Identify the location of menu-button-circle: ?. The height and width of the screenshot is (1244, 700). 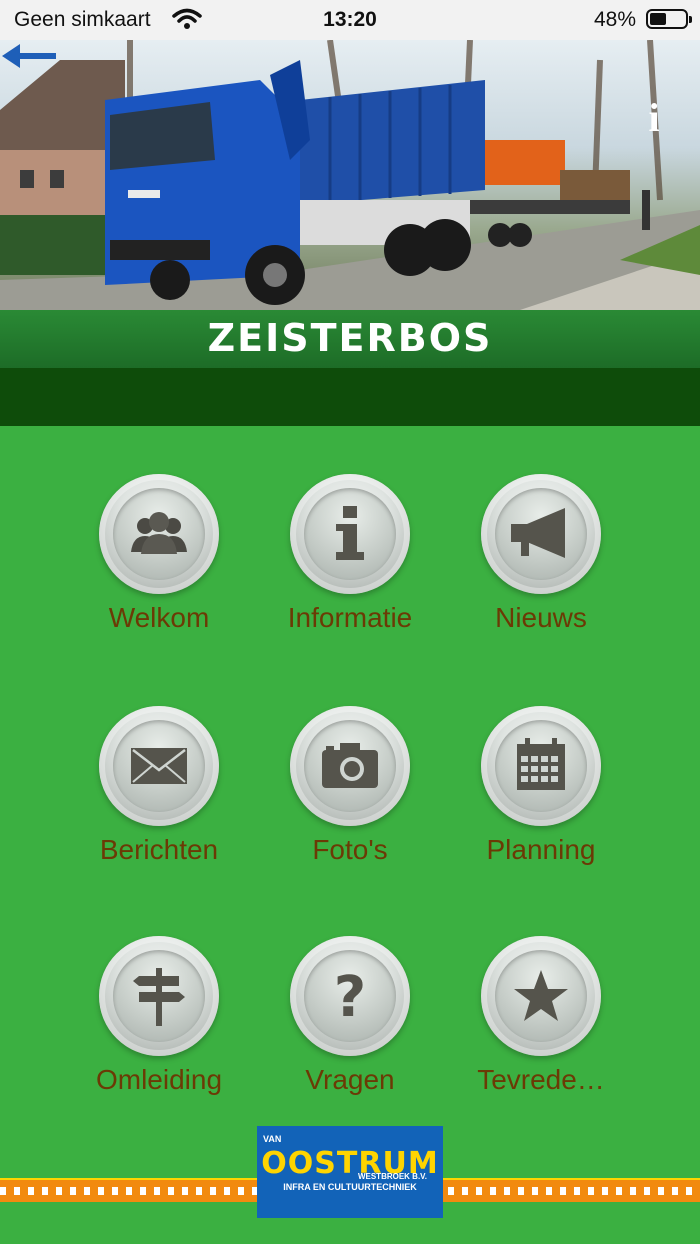
(350, 996).